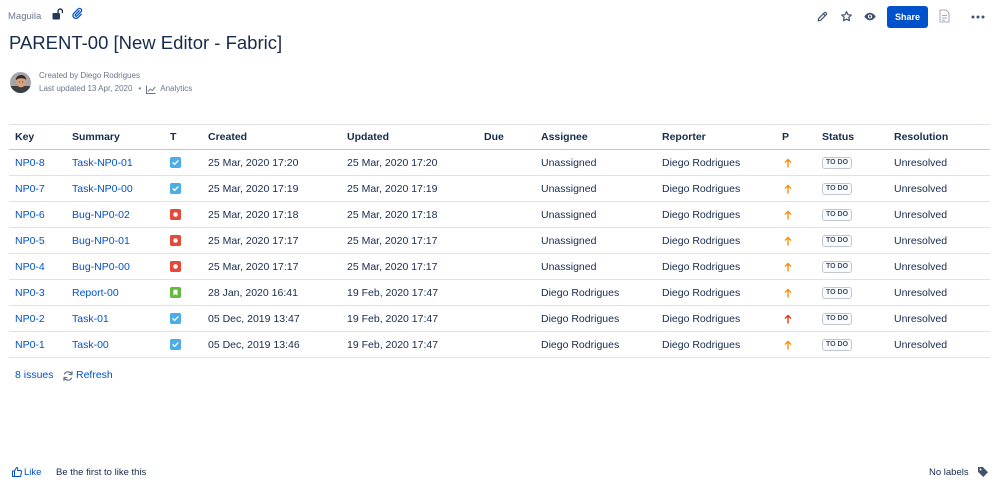 Image resolution: width=999 pixels, height=499 pixels. What do you see at coordinates (870, 16) in the screenshot?
I see `eye-icon` at bounding box center [870, 16].